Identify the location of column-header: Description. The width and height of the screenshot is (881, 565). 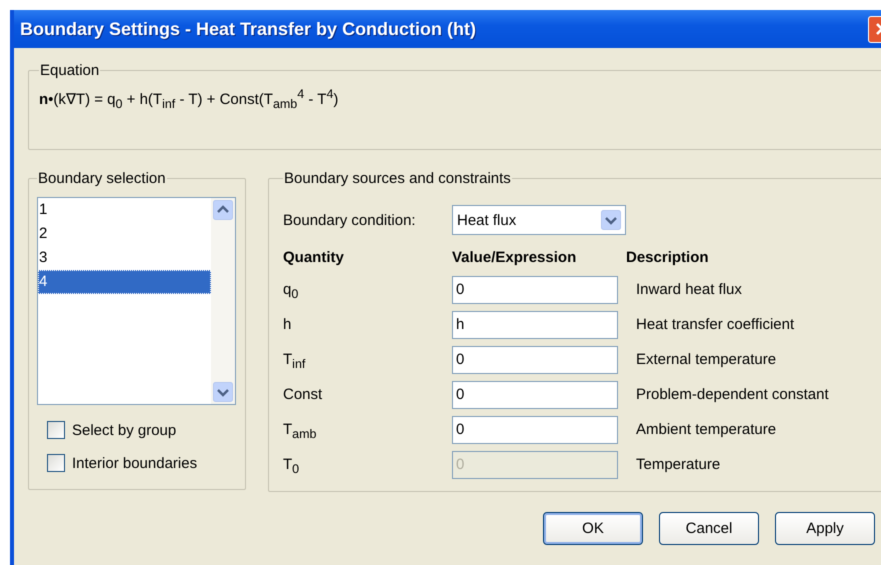
(668, 257).